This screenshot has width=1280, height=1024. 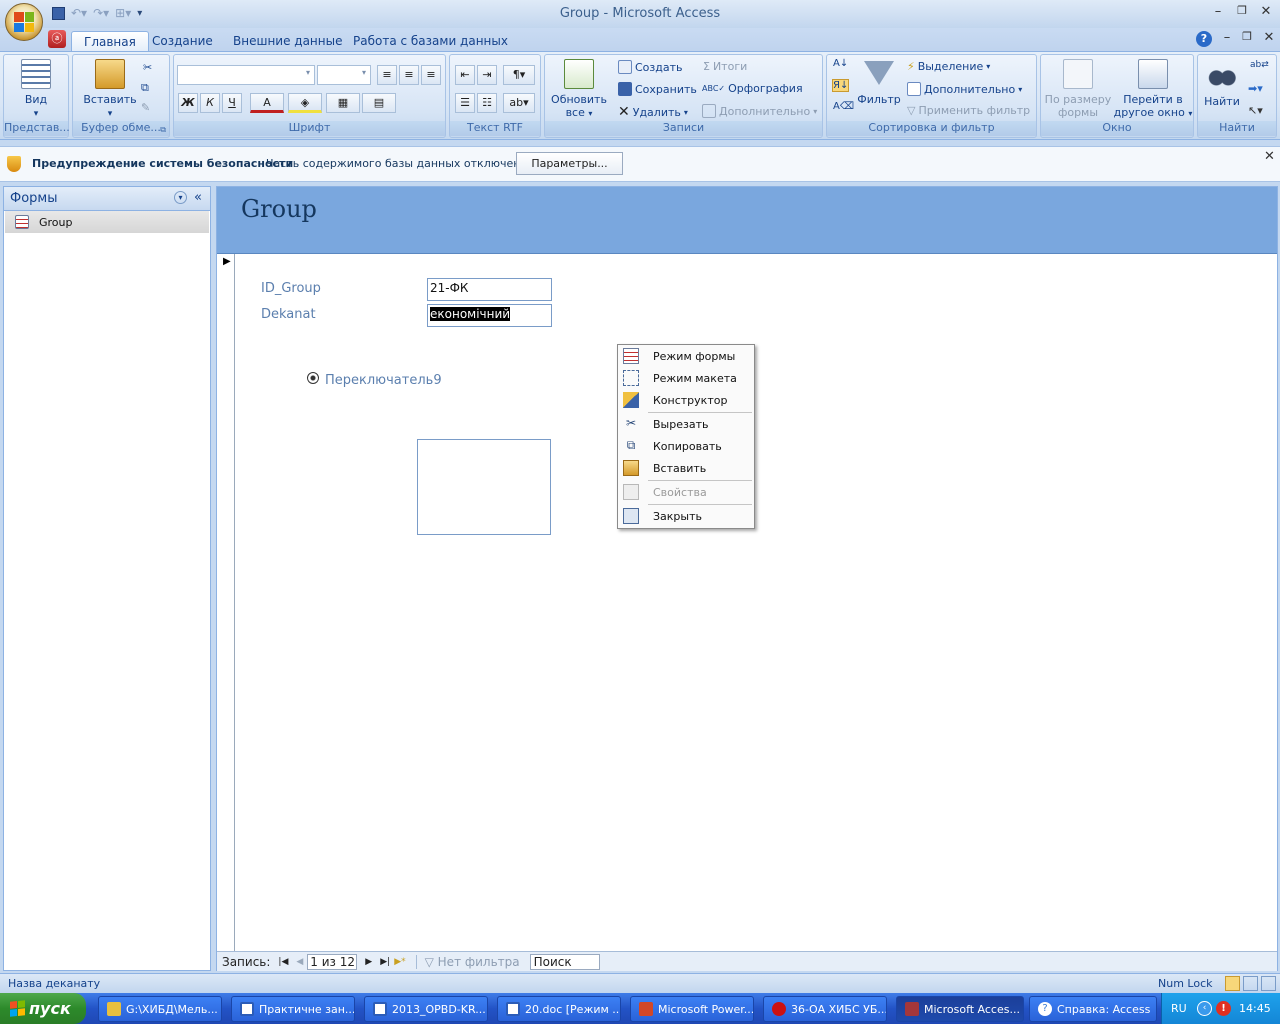 I want to click on office-logo-icon, so click(x=24, y=22).